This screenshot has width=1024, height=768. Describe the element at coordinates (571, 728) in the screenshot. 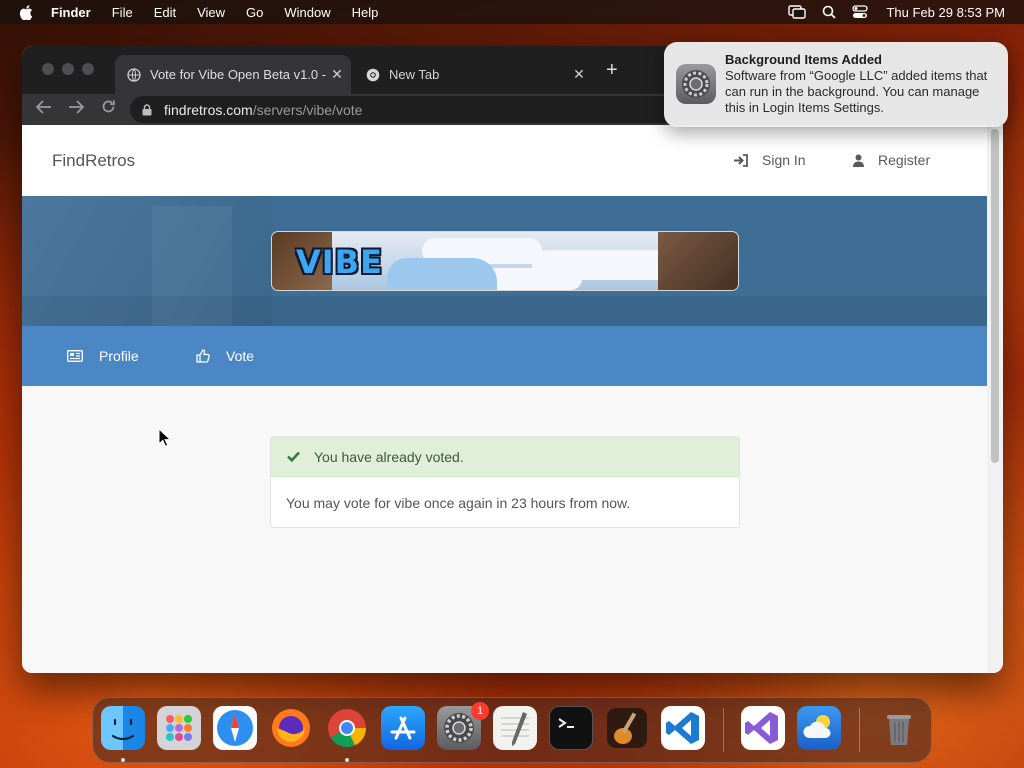

I see `terminal-icon` at that location.